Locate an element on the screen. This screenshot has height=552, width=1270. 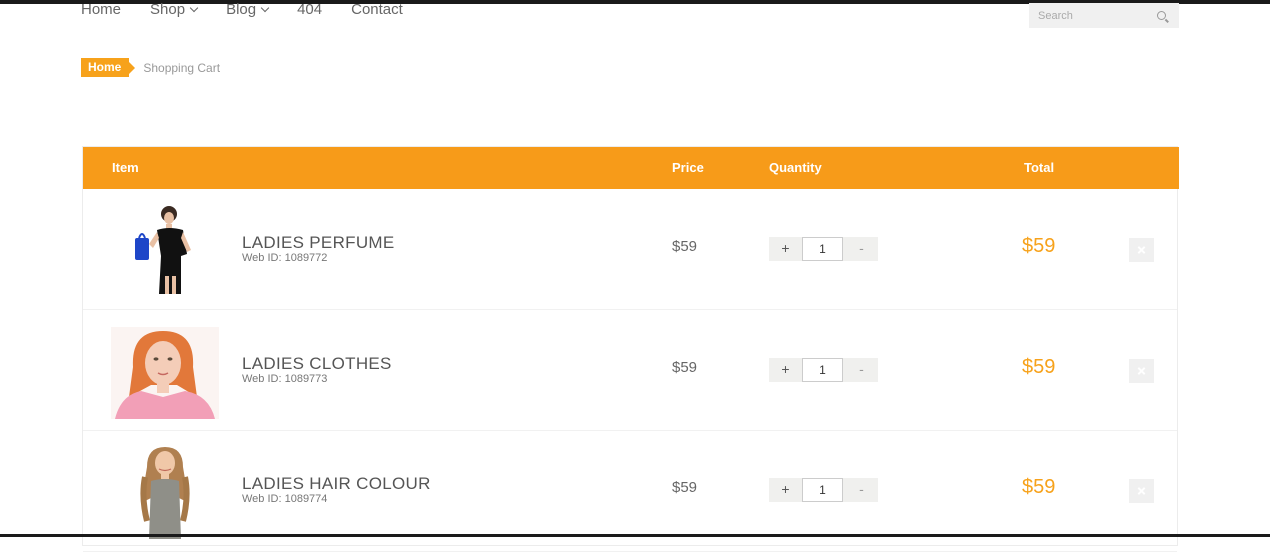
nav-blog: Blog is located at coordinates (247, 10).